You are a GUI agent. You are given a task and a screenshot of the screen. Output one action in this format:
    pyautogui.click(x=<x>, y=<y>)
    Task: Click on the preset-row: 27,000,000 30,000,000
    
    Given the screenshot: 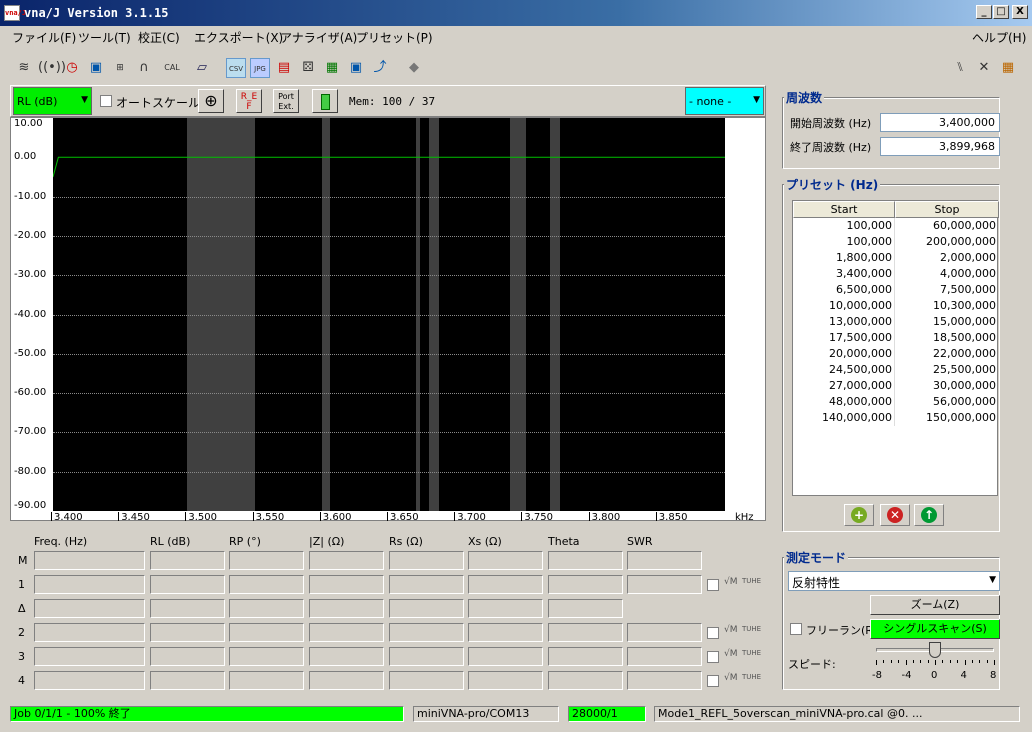 What is the action you would take?
    pyautogui.click(x=896, y=386)
    